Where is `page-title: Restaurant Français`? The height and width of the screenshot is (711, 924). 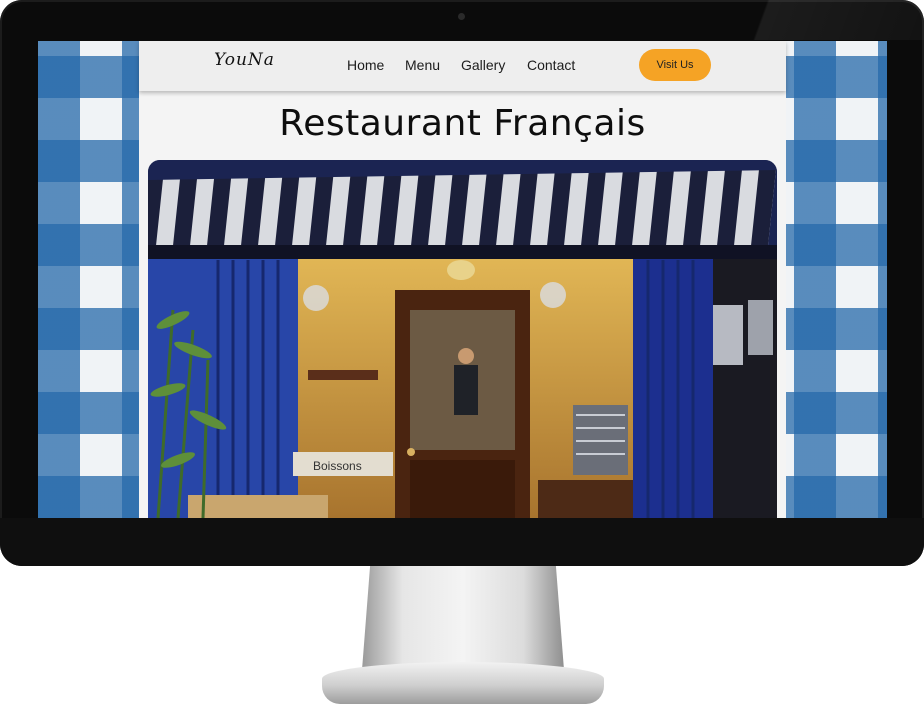 page-title: Restaurant Français is located at coordinates (462, 123).